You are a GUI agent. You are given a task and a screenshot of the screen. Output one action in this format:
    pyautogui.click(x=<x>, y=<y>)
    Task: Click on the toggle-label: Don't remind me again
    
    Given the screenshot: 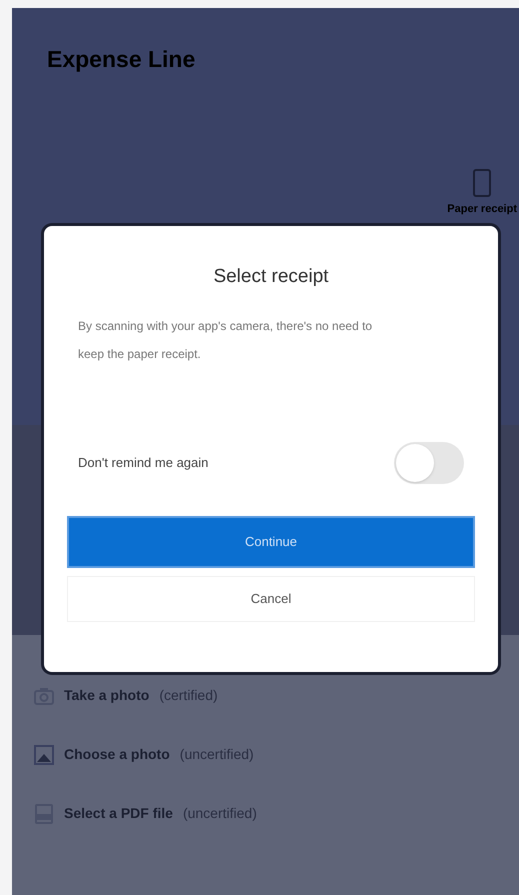 What is the action you would take?
    pyautogui.click(x=143, y=463)
    